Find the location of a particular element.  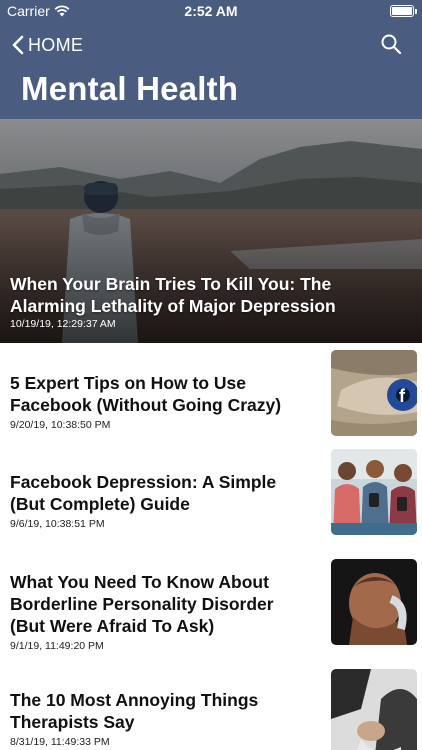

svg-text: f is located at coordinates (402, 396).